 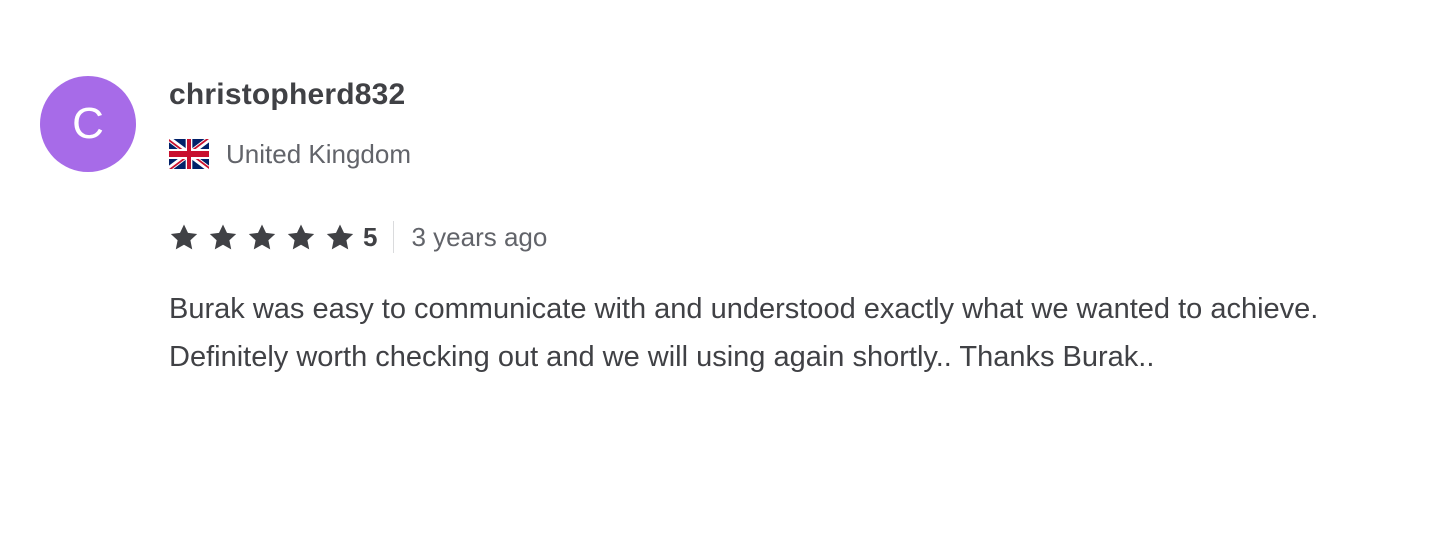 What do you see at coordinates (318, 153) in the screenshot?
I see `reviewer-country: United Kingdom` at bounding box center [318, 153].